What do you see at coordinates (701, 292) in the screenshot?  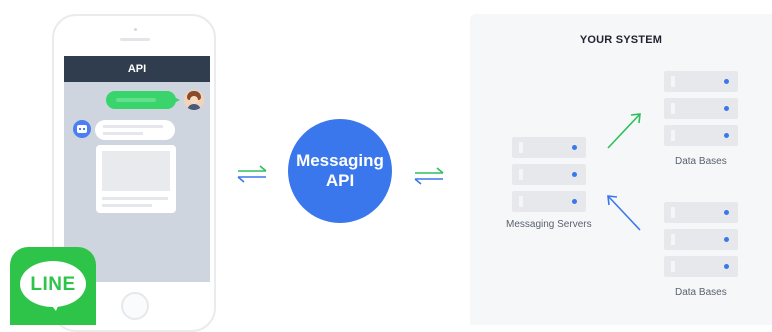 I see `database-bottom-label: Data Bases` at bounding box center [701, 292].